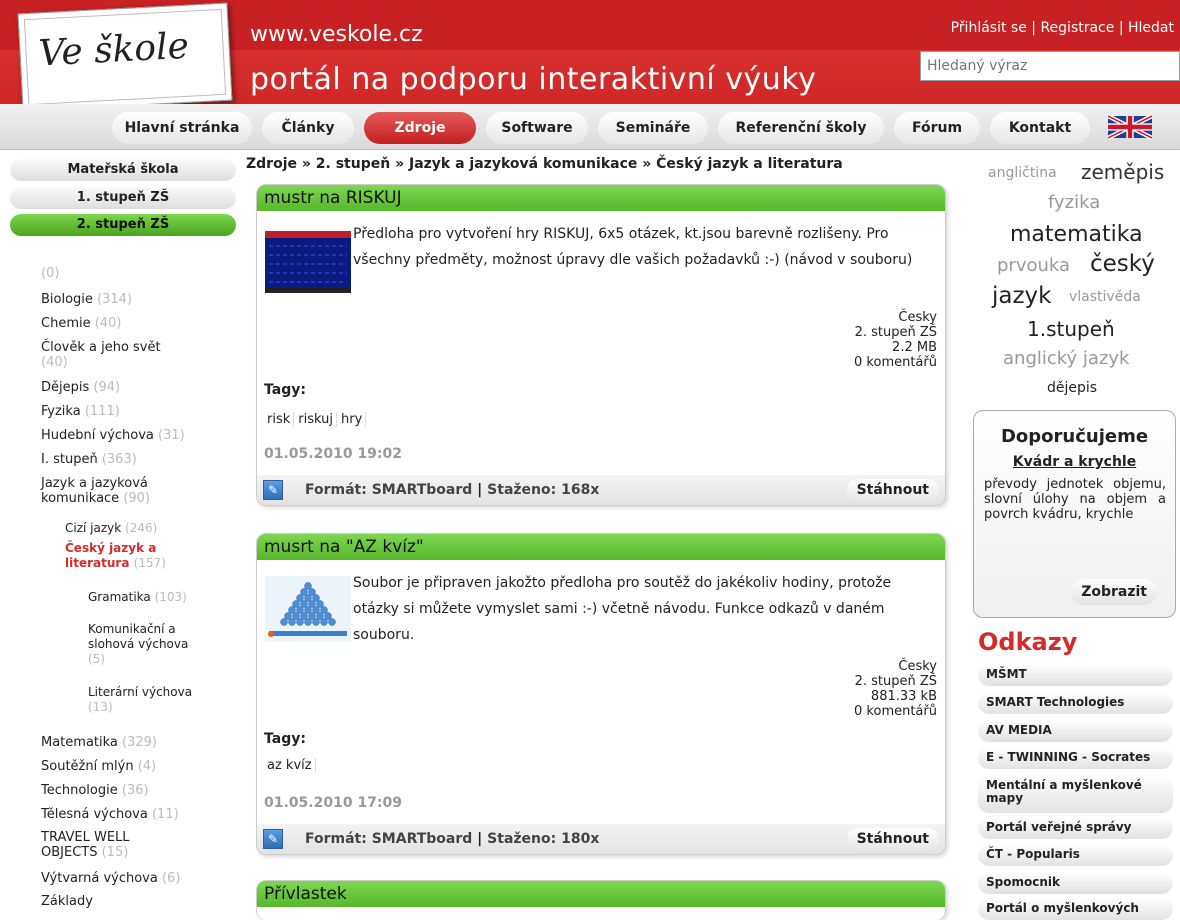 The image size is (1180, 920). I want to click on category-item: (0), so click(50, 273).